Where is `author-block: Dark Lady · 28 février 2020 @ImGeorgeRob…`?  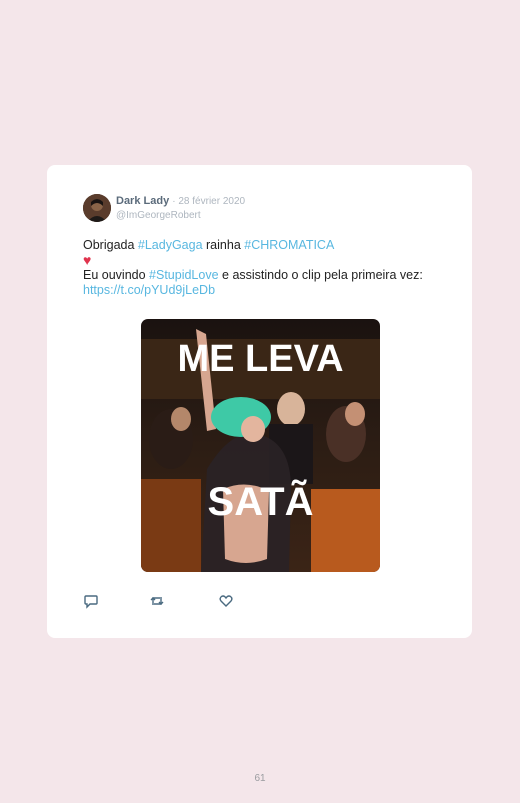
author-block: Dark Lady · 28 février 2020 @ImGeorgeRob… is located at coordinates (180, 208).